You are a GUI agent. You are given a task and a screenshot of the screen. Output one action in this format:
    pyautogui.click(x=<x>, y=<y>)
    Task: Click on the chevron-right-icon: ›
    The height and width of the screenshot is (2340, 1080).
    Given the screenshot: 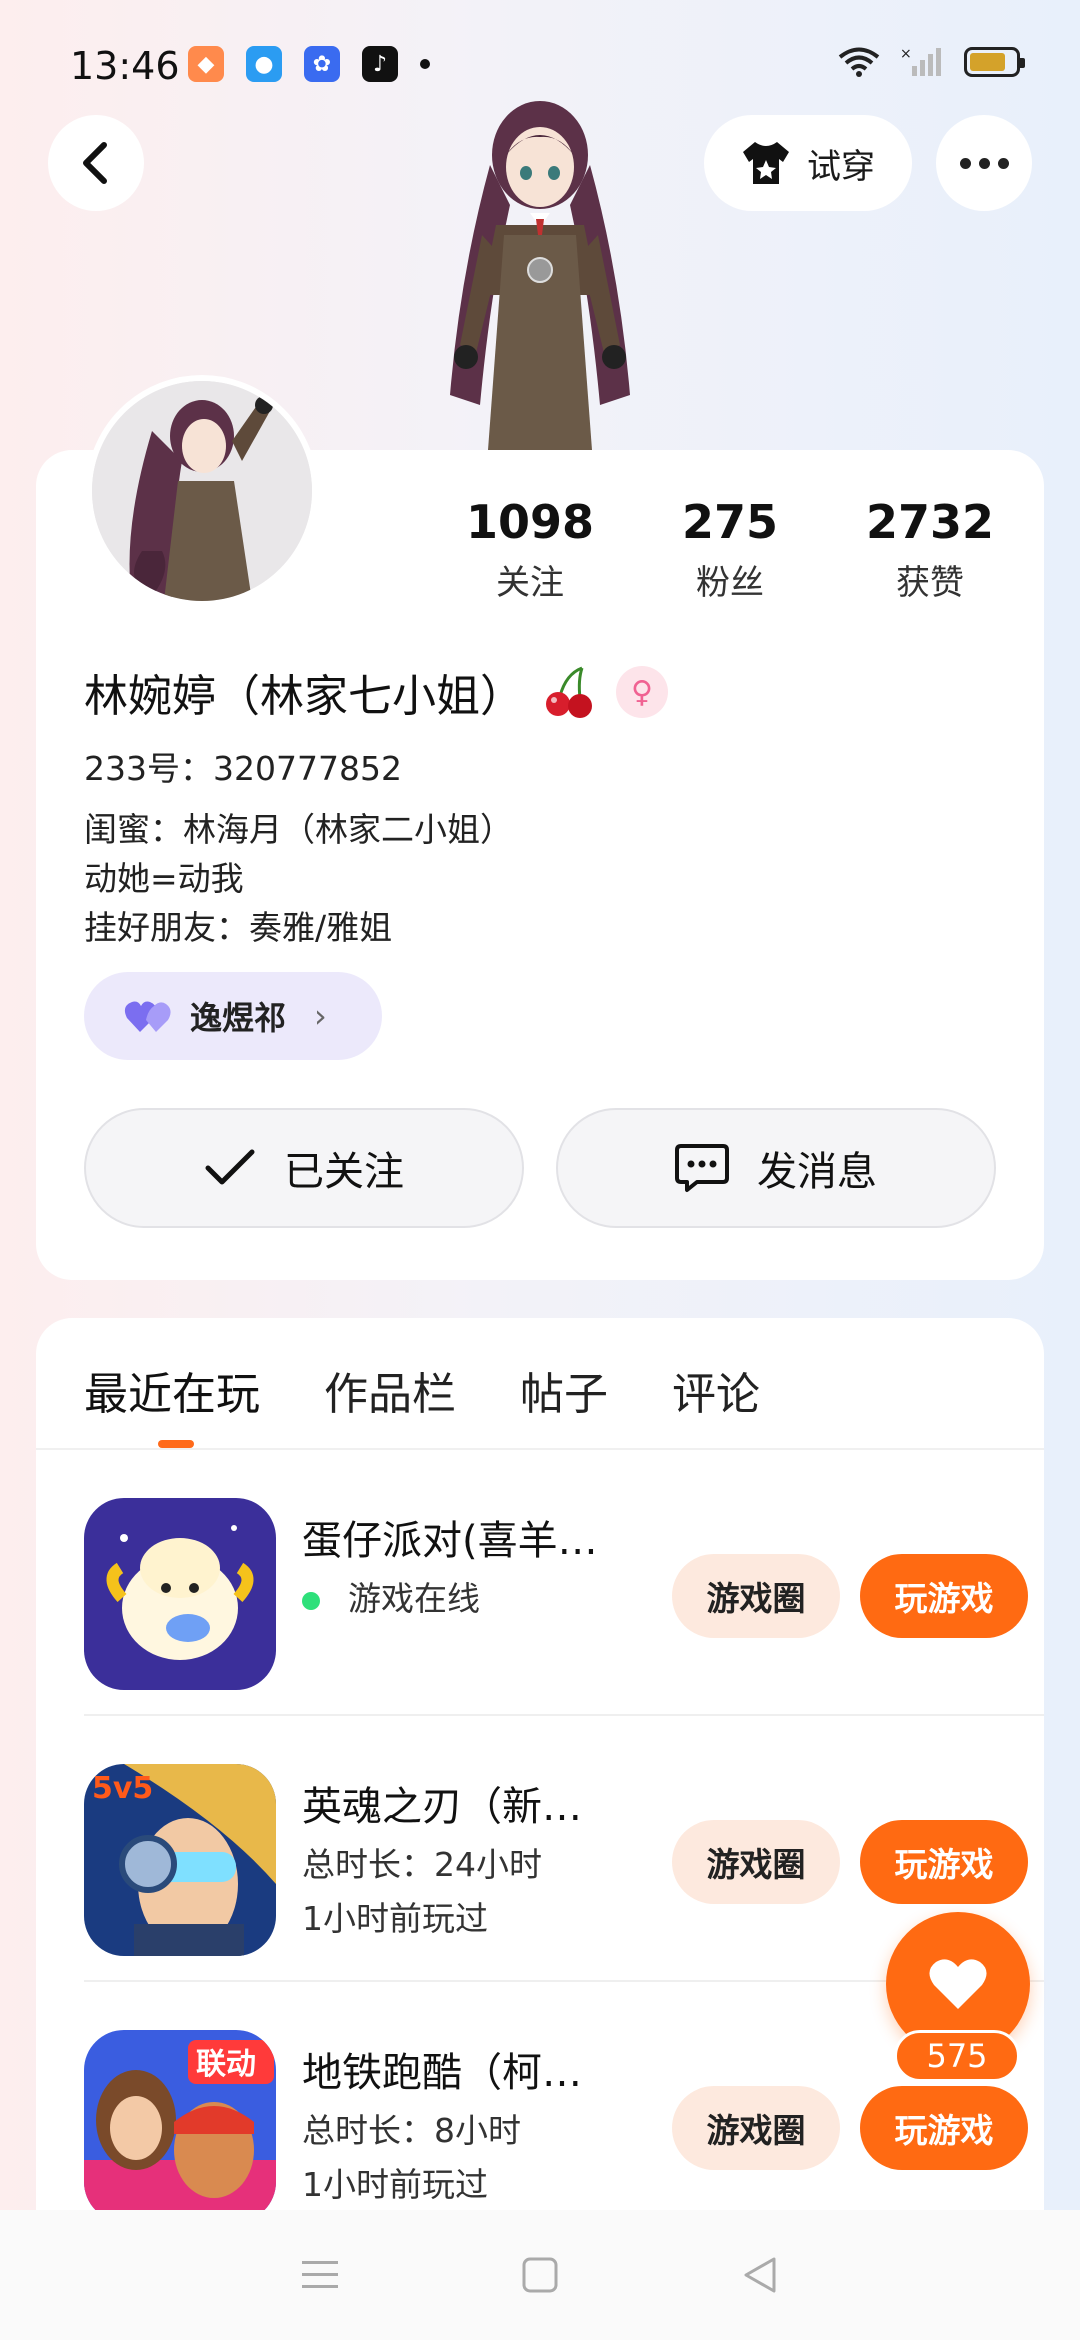 What is the action you would take?
    pyautogui.click(x=320, y=1016)
    